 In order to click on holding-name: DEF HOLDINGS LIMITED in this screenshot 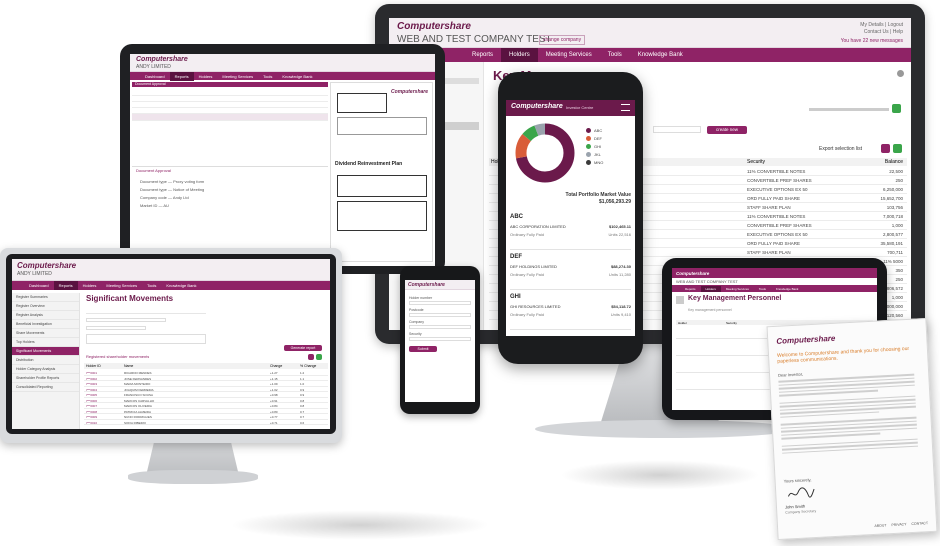, I will do `click(533, 266)`.